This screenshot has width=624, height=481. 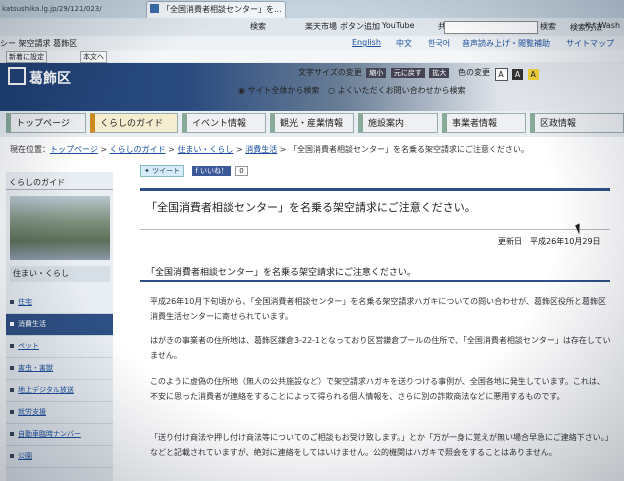 What do you see at coordinates (501, 74) in the screenshot?
I see `color-white-button: A` at bounding box center [501, 74].